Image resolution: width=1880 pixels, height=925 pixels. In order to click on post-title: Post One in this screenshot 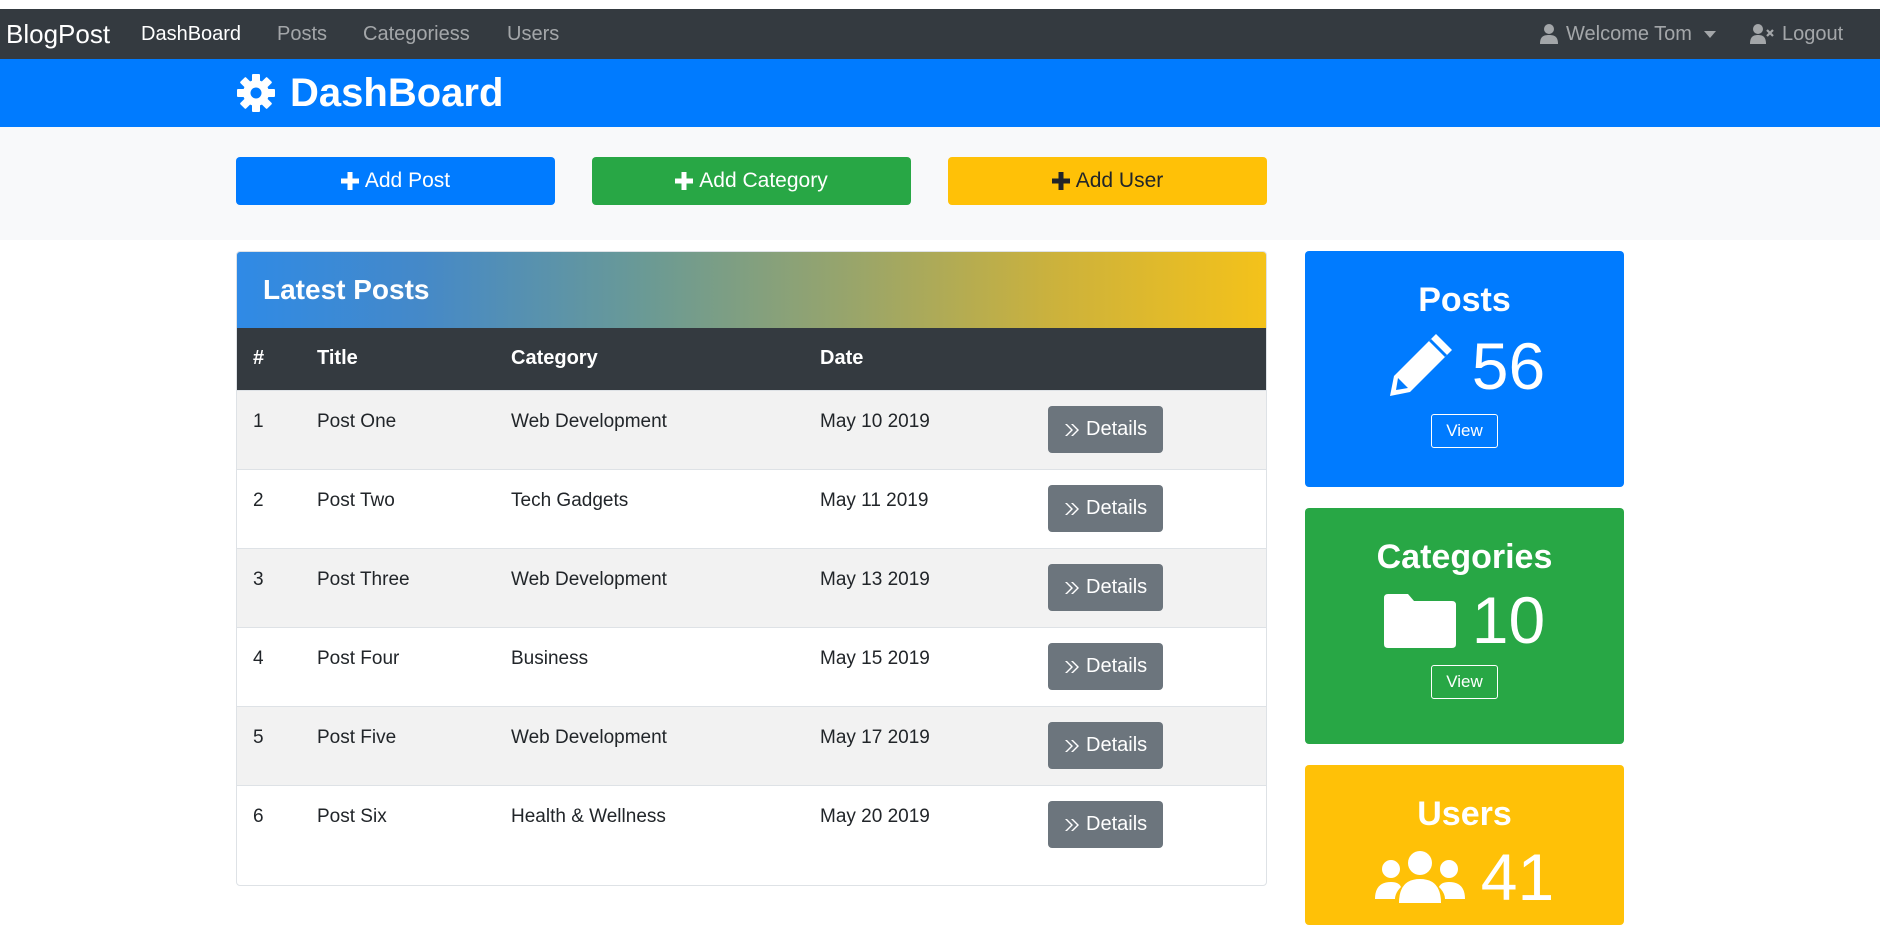, I will do `click(357, 421)`.